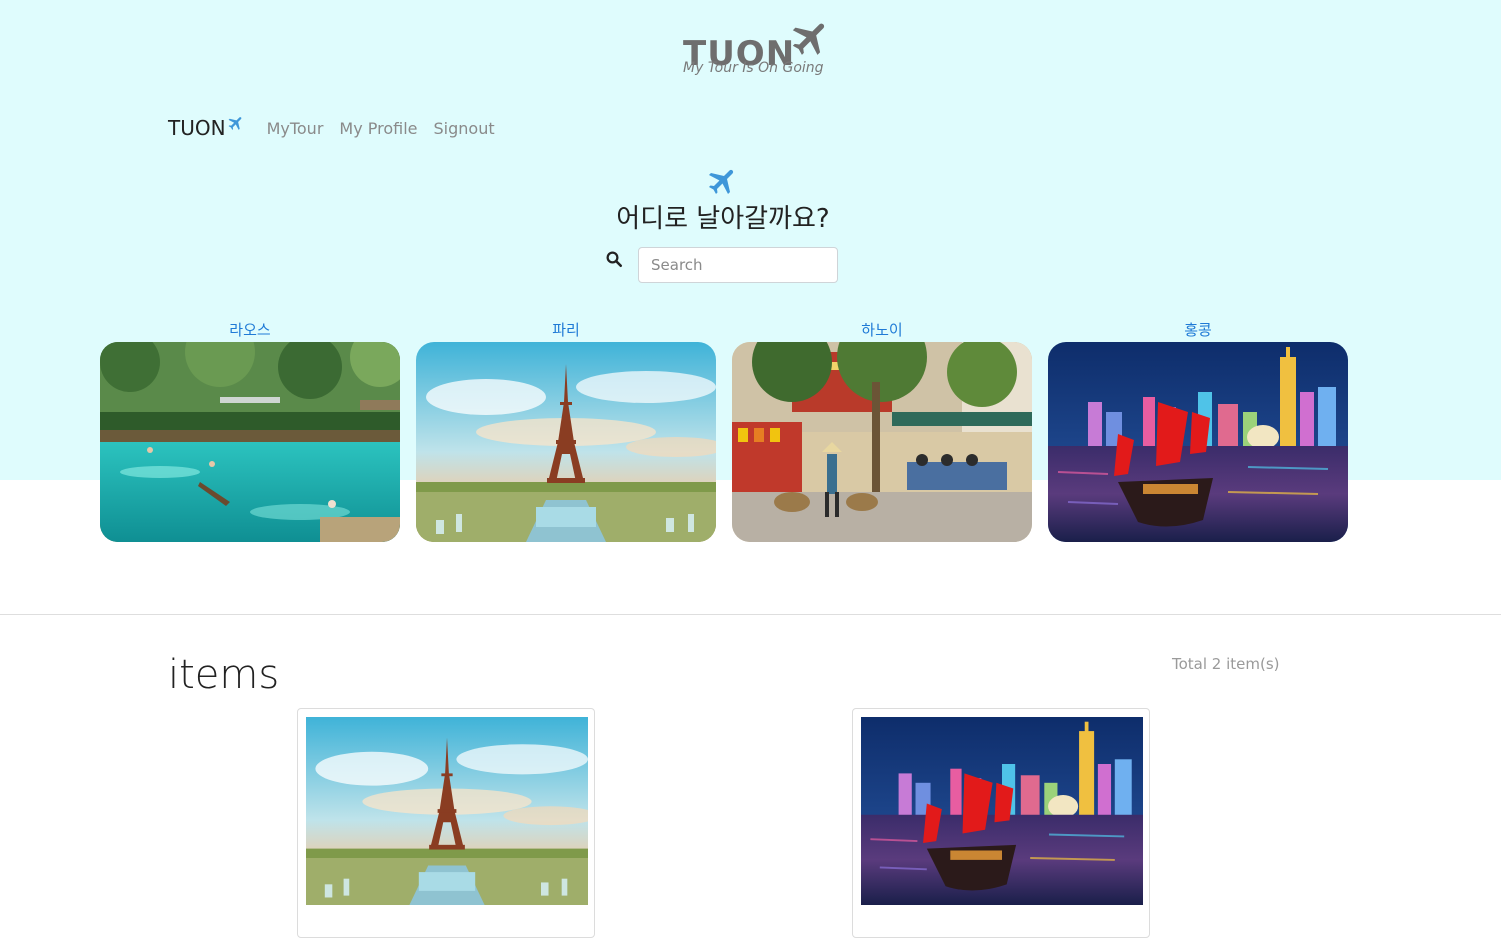  What do you see at coordinates (1002, 811) in the screenshot?
I see `item-image-hongkong` at bounding box center [1002, 811].